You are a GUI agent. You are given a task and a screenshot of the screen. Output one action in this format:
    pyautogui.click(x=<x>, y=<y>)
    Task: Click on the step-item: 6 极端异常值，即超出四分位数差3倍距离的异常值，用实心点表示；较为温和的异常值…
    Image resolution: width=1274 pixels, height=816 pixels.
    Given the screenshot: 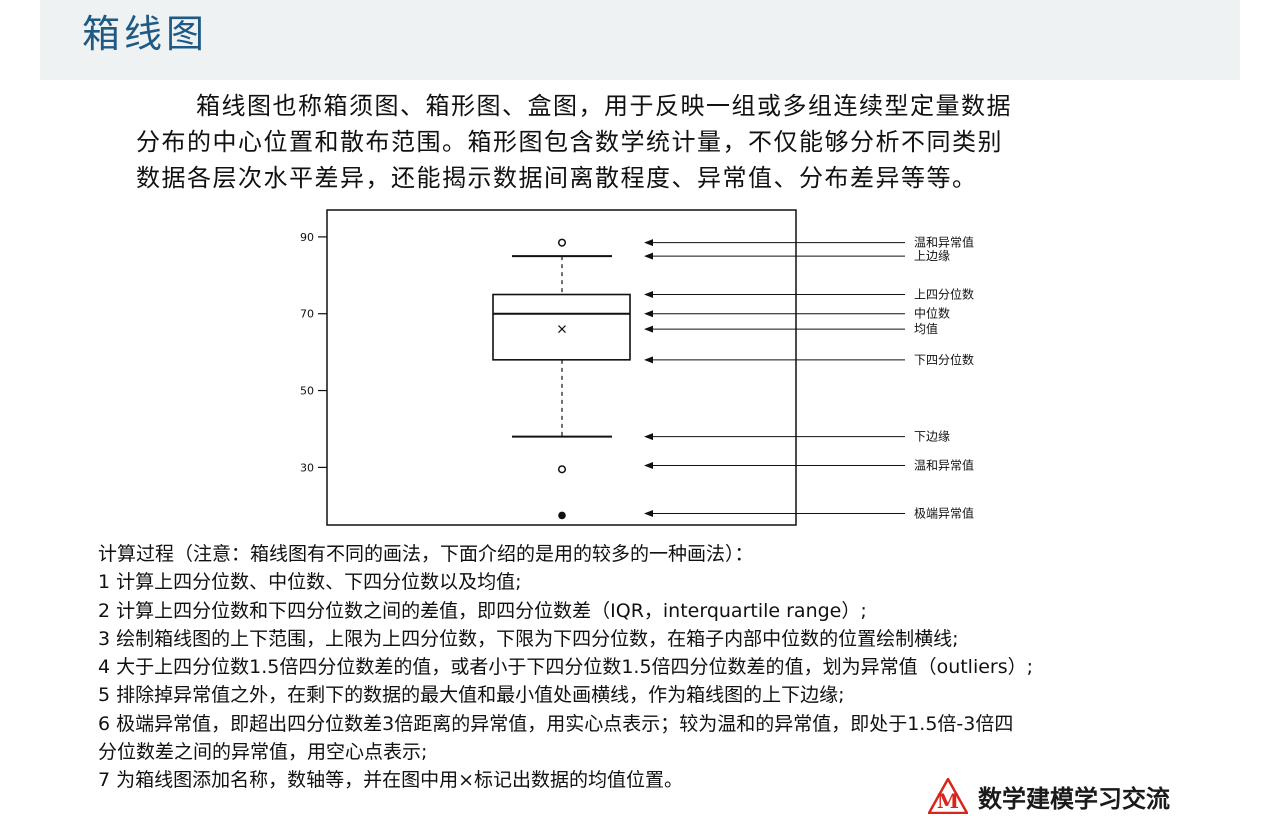 What is the action you would take?
    pyautogui.click(x=556, y=723)
    